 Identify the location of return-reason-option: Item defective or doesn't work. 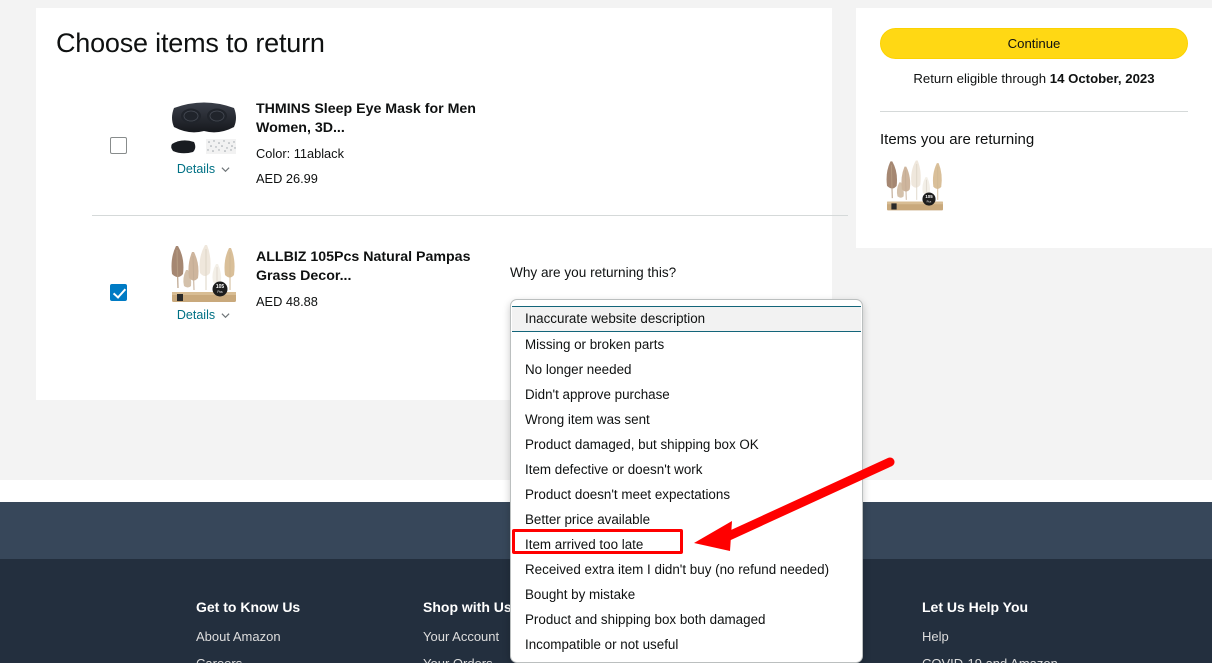
(686, 469).